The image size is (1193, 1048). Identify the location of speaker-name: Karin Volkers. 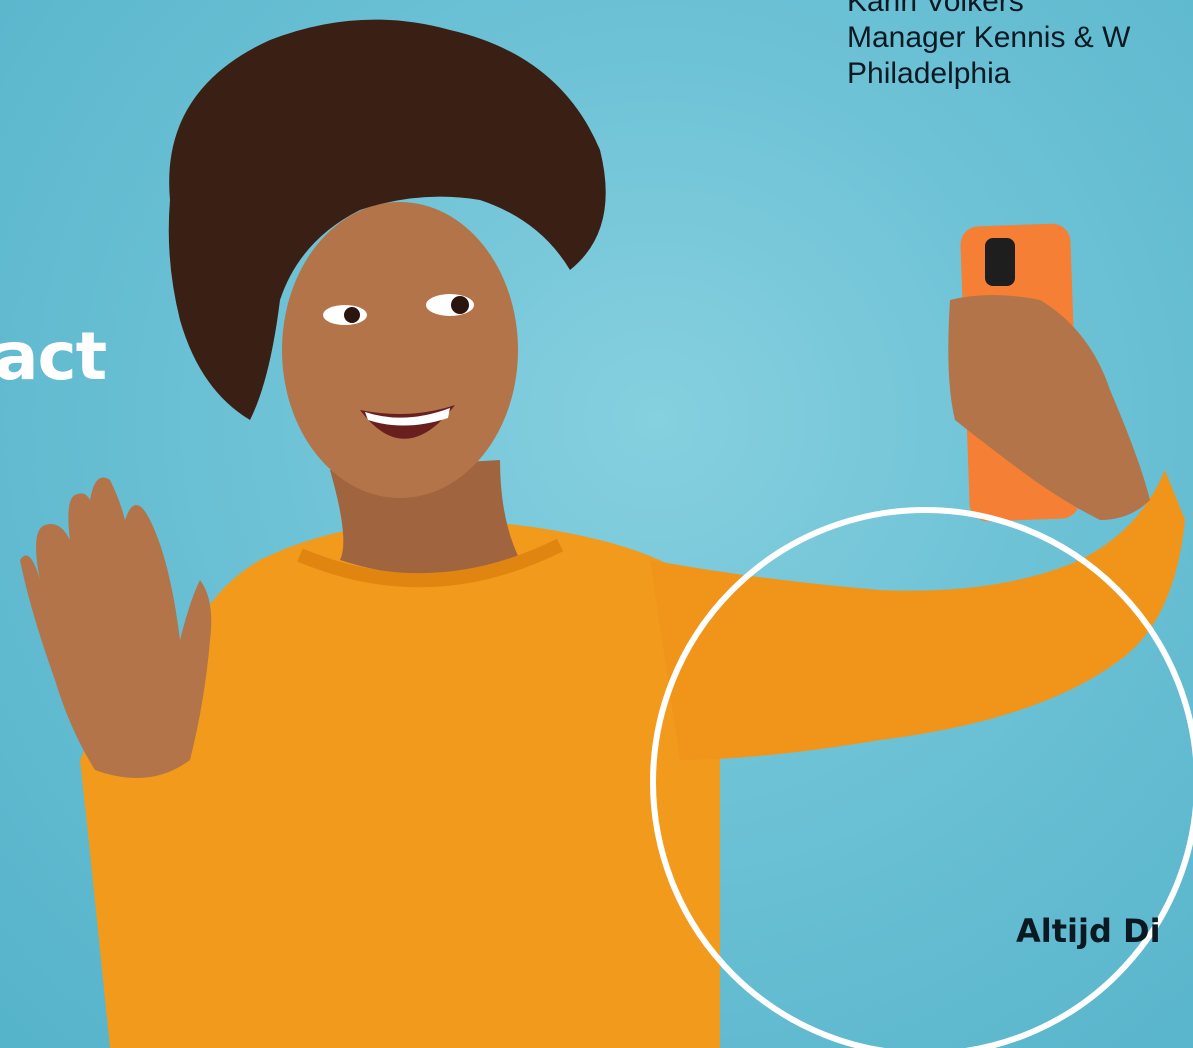
(935, 9).